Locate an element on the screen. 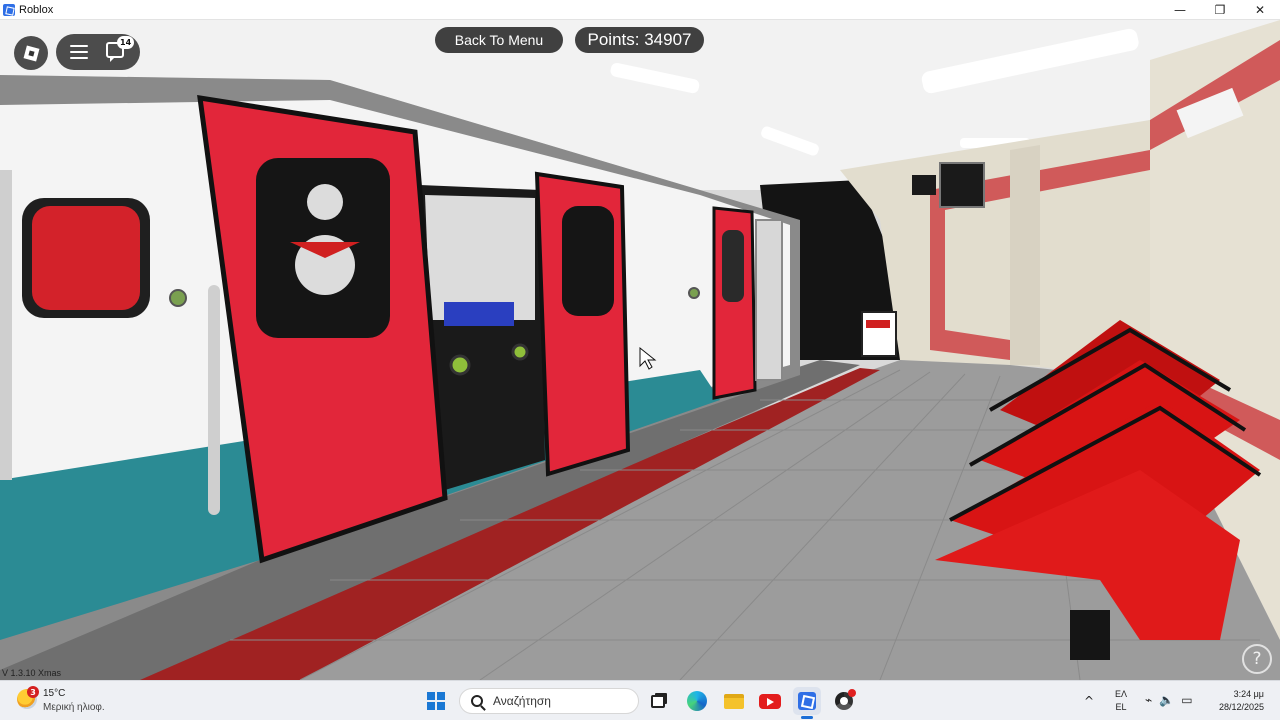 This screenshot has width=1280, height=720. volume-icon: 🔈 is located at coordinates (1166, 700).